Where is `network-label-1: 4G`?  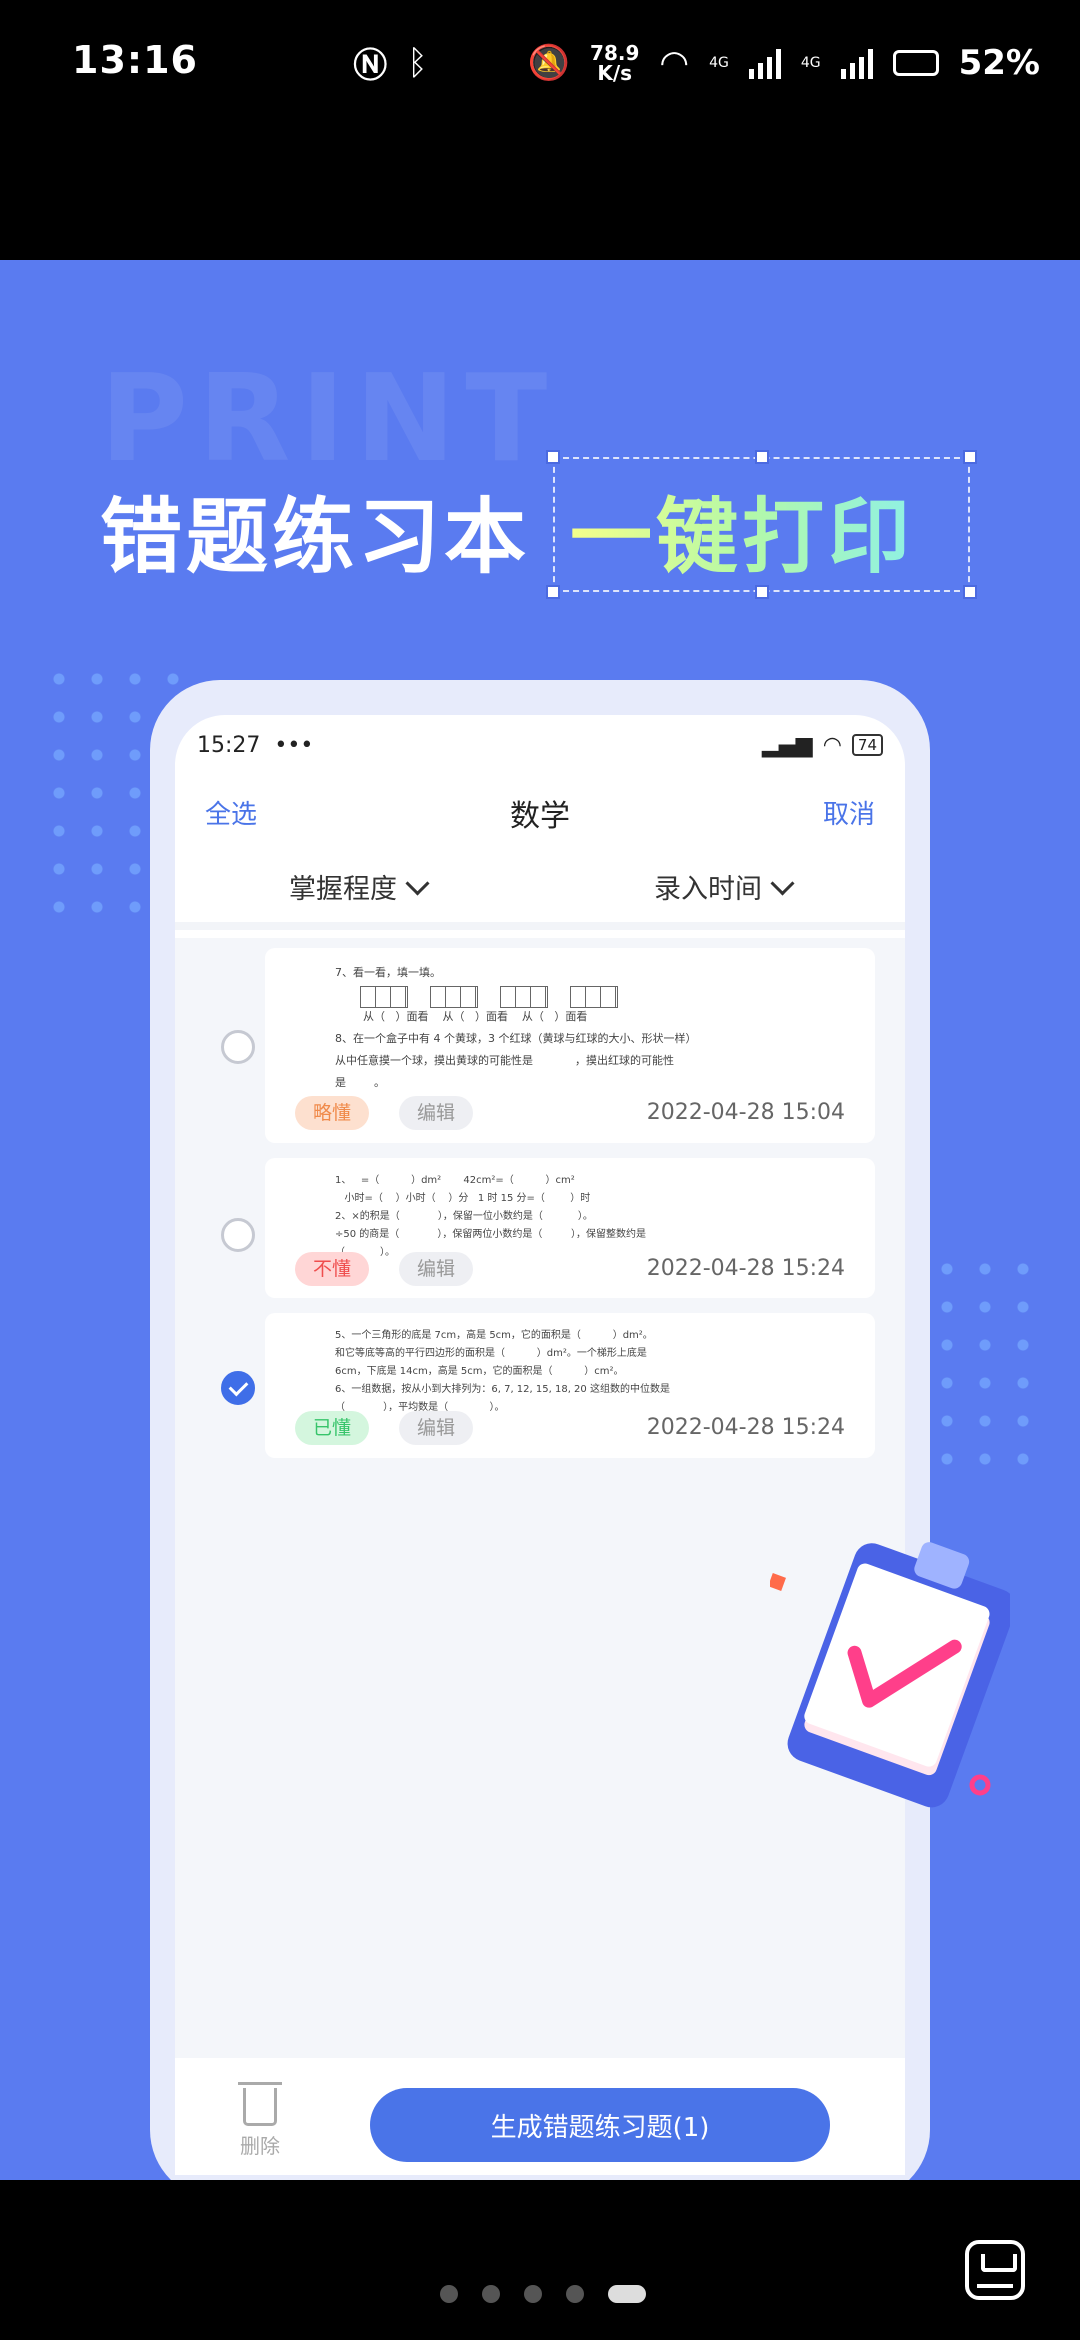
network-label-1: 4G is located at coordinates (719, 62).